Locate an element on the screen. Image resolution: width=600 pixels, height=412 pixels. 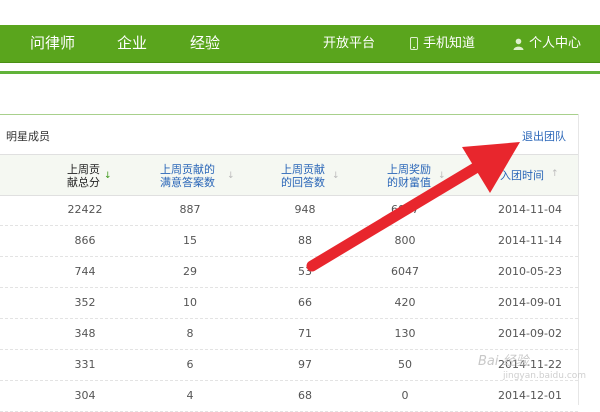
red-annotation-arrow is located at coordinates (413, 207).